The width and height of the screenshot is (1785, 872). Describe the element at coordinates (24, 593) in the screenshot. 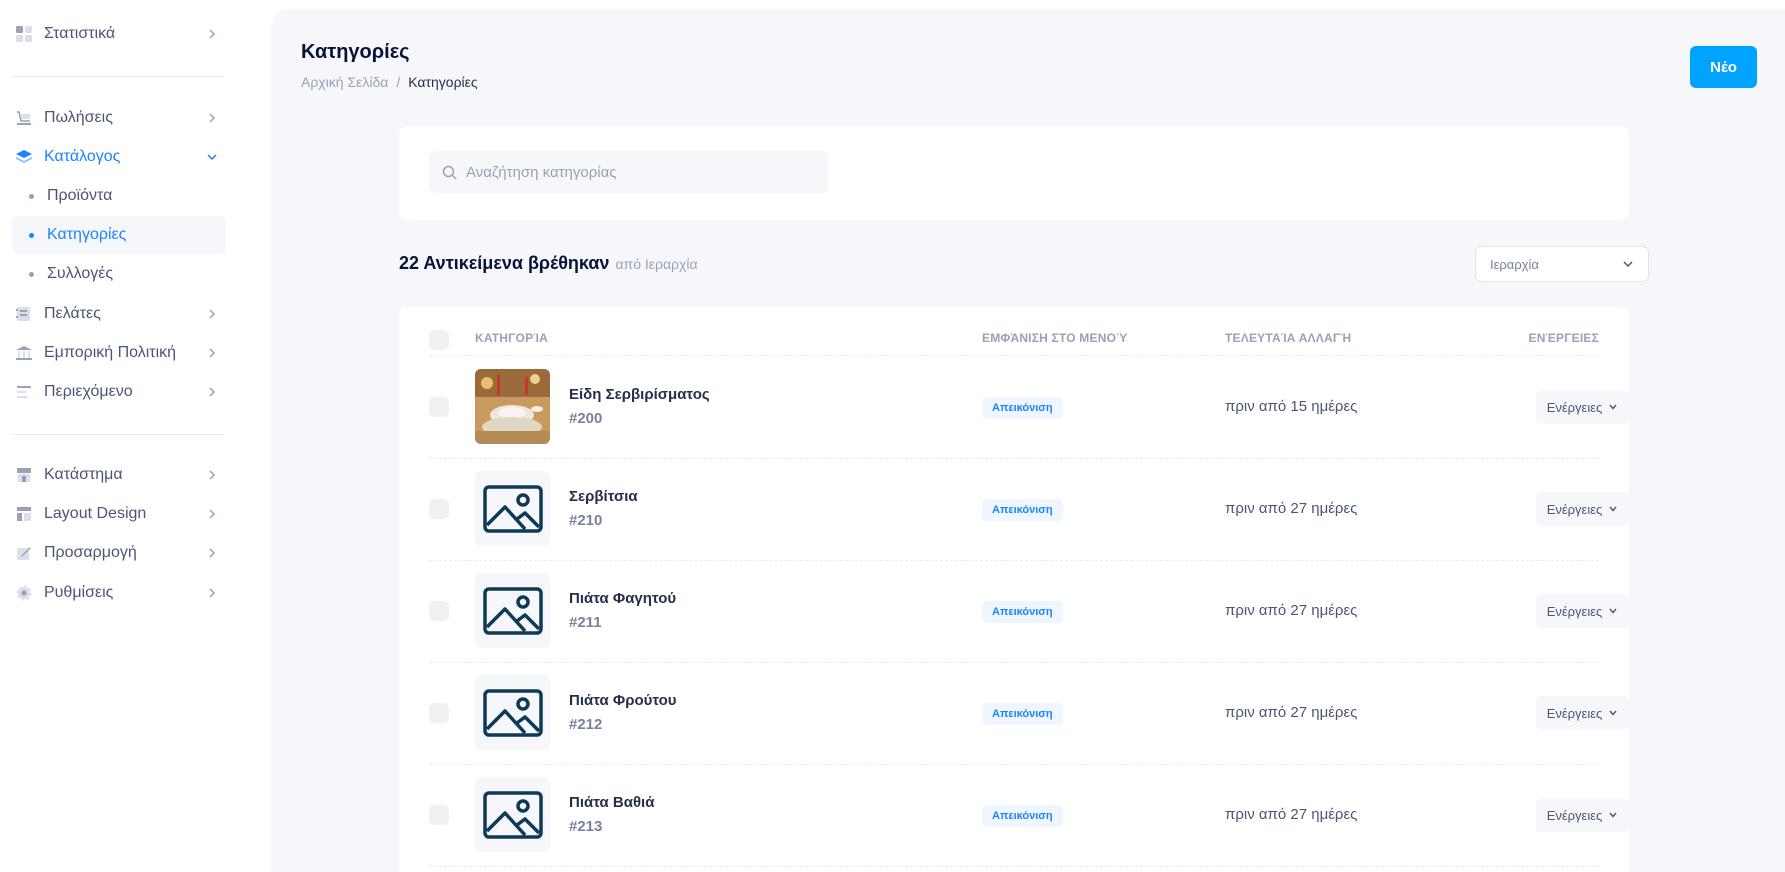

I see `gear-icon` at that location.